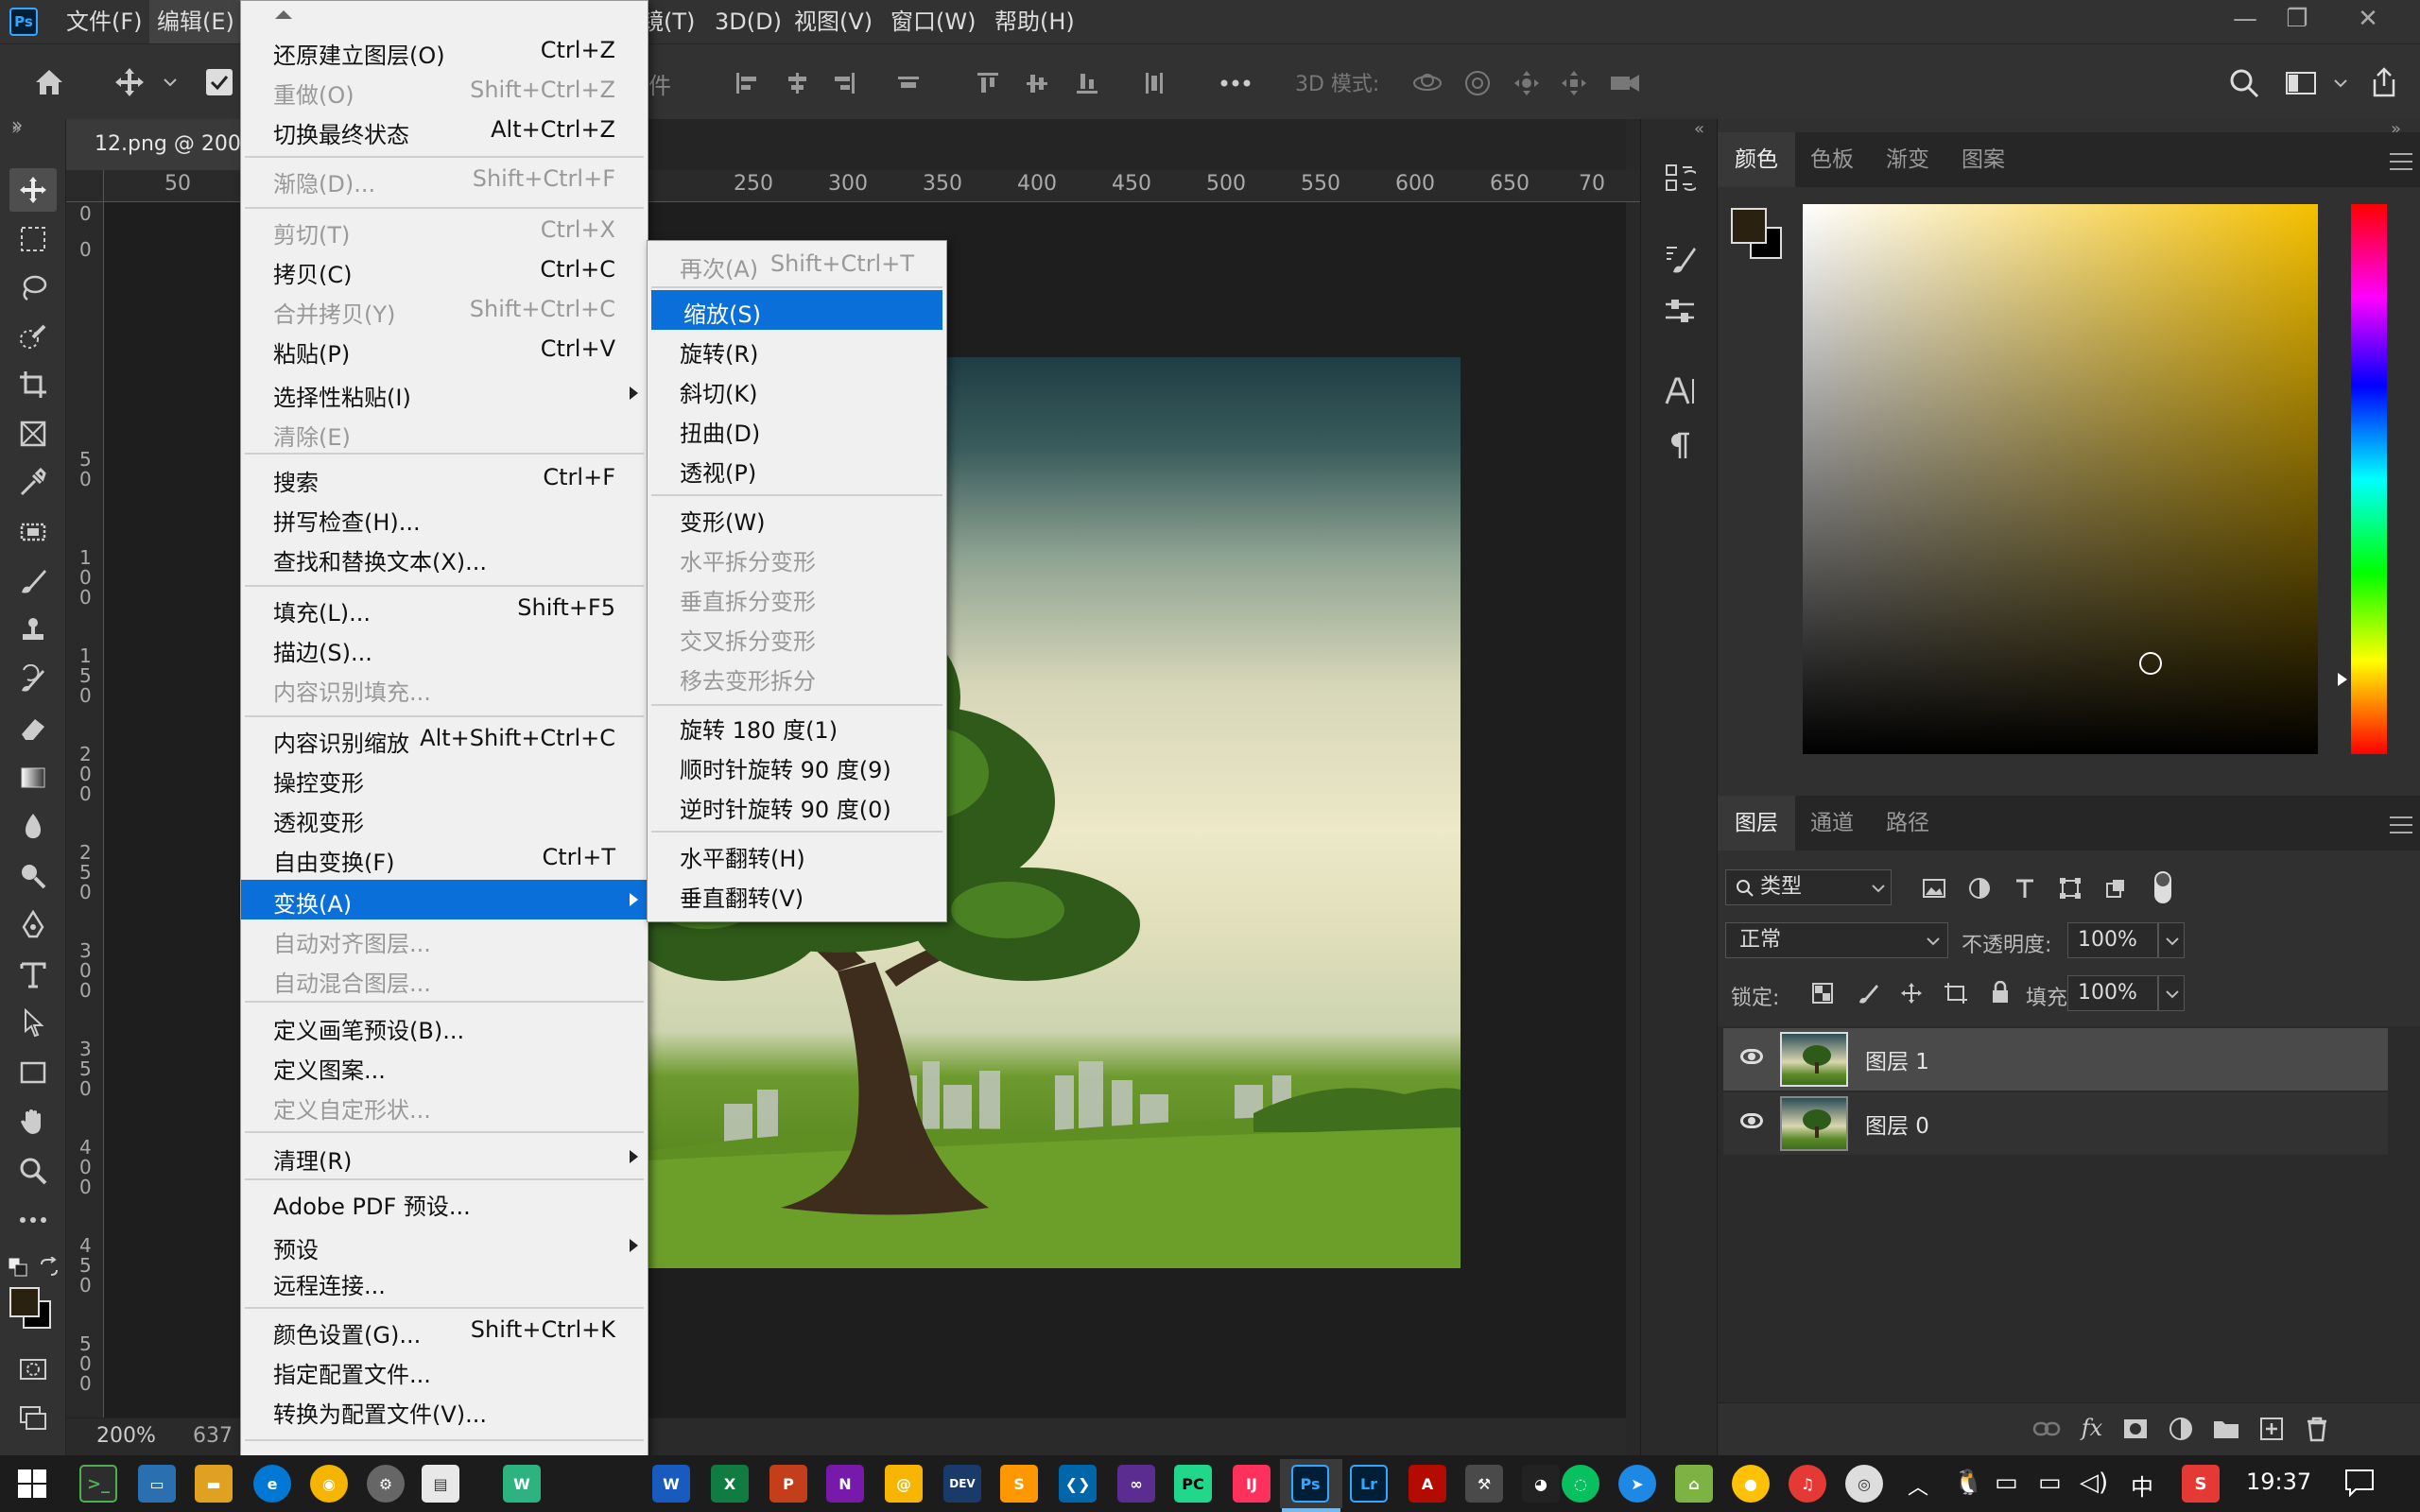 The image size is (2420, 1512). I want to click on transform-menu-item: 垂直翻转(V), so click(797, 894).